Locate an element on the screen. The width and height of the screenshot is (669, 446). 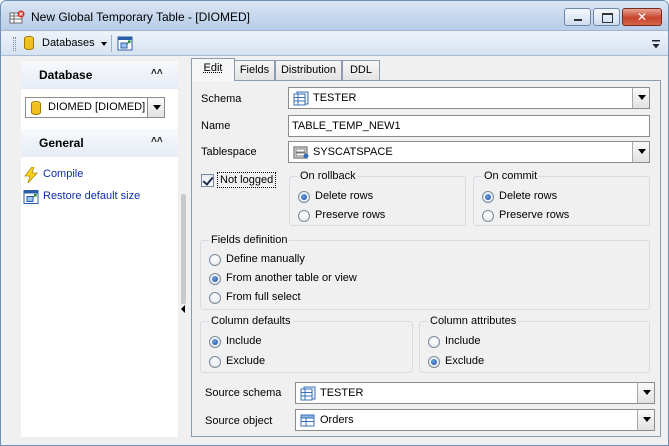
commit-preserve-rows-label: Preserve rows is located at coordinates (534, 215).